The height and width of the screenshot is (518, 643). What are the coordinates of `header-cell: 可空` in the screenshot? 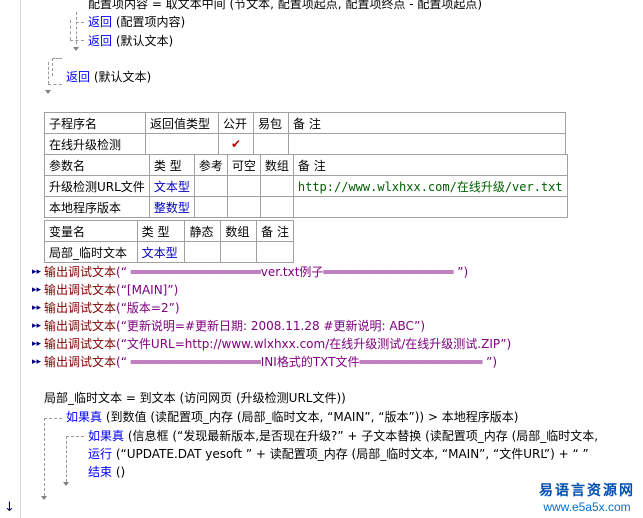 It's located at (243, 165).